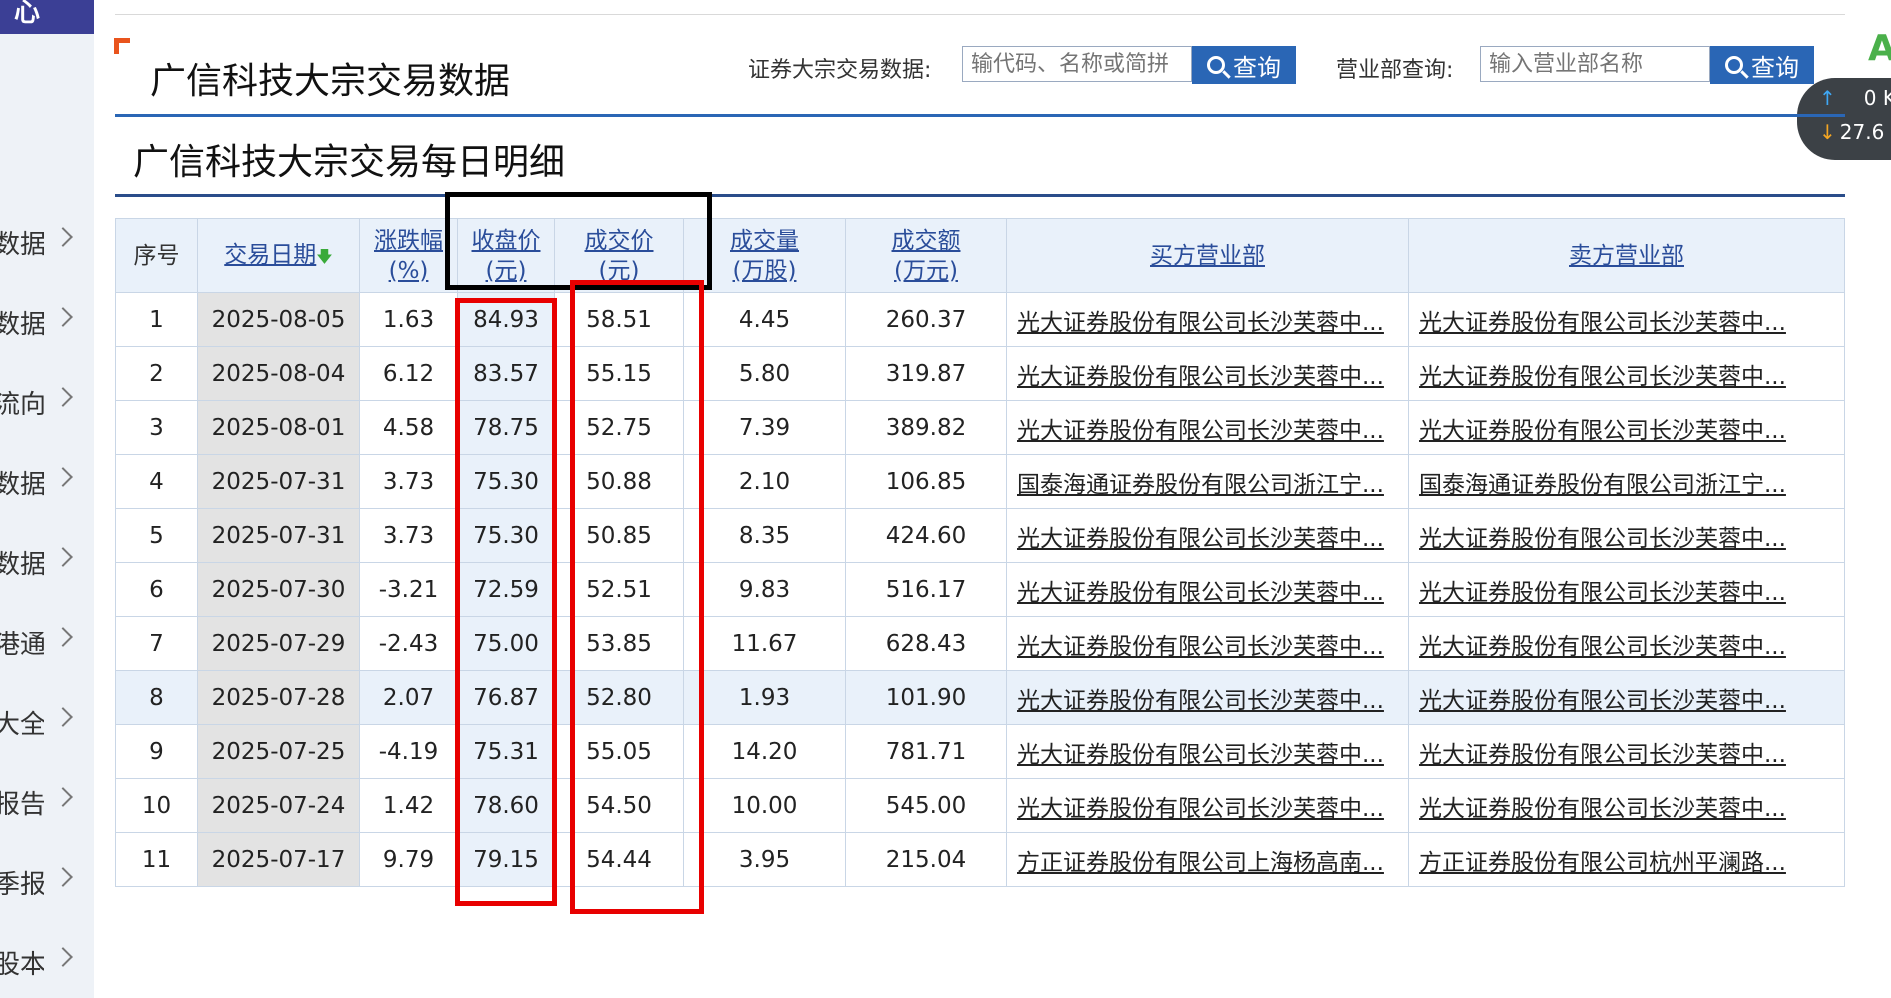 The image size is (1891, 998). I want to click on download-speed: 27.6 K, so click(1865, 132).